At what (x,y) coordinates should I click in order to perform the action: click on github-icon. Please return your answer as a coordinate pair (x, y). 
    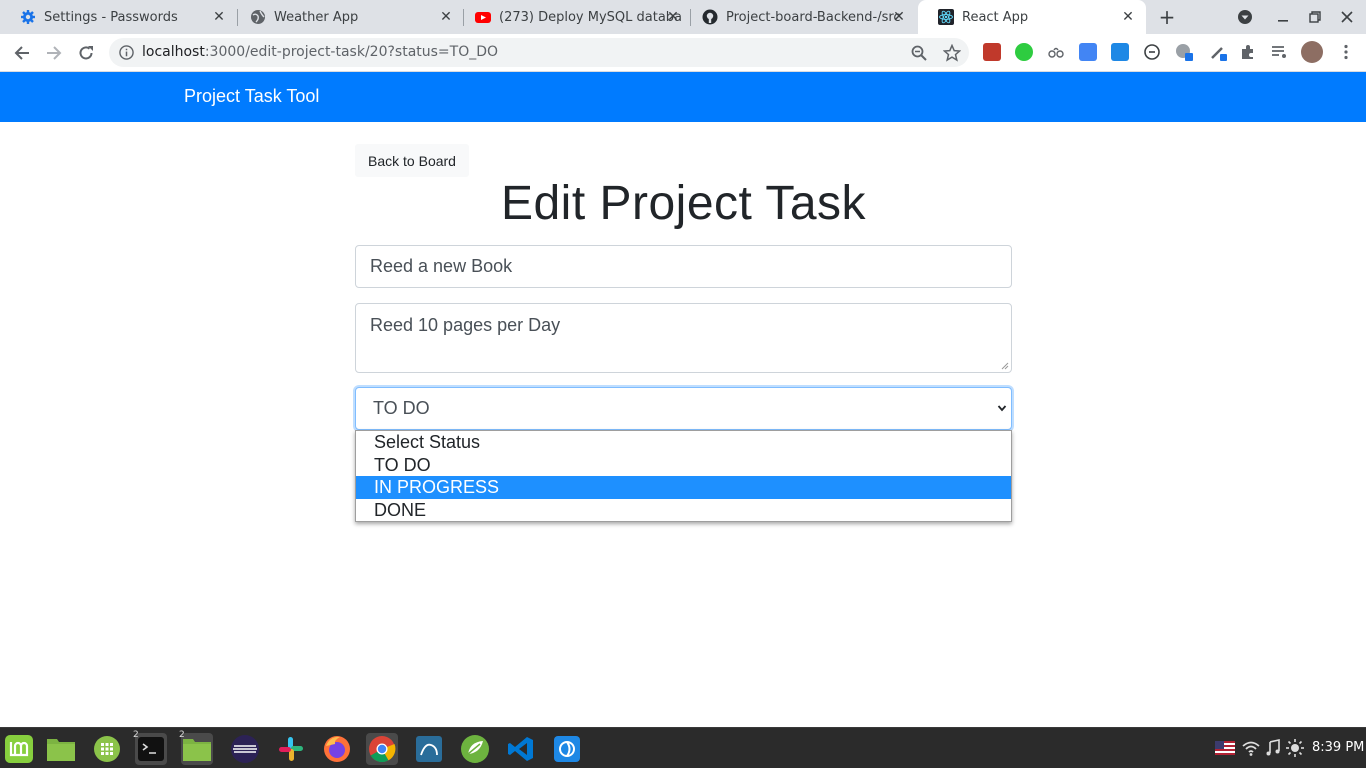
    Looking at the image, I should click on (710, 17).